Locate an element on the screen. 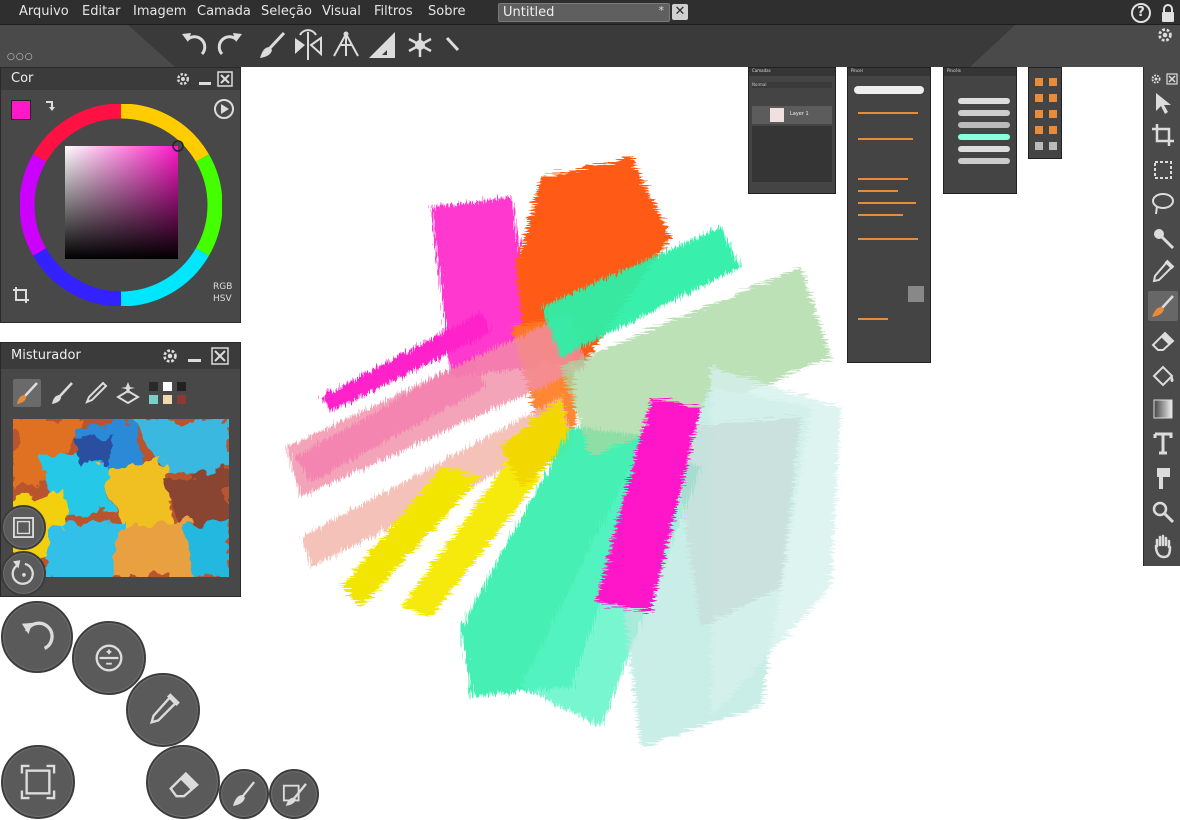 This screenshot has width=1180, height=820. menu-camada: Camada is located at coordinates (224, 11).